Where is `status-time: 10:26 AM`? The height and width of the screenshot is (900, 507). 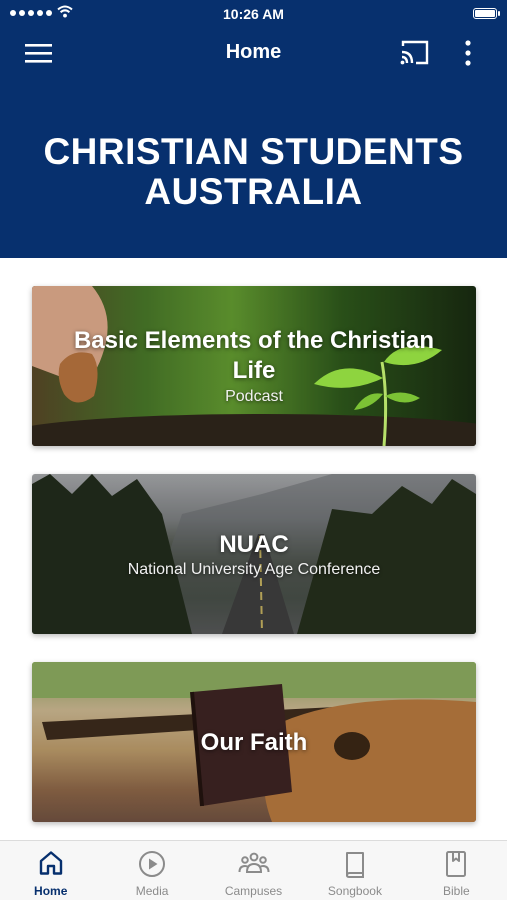 status-time: 10:26 AM is located at coordinates (253, 14).